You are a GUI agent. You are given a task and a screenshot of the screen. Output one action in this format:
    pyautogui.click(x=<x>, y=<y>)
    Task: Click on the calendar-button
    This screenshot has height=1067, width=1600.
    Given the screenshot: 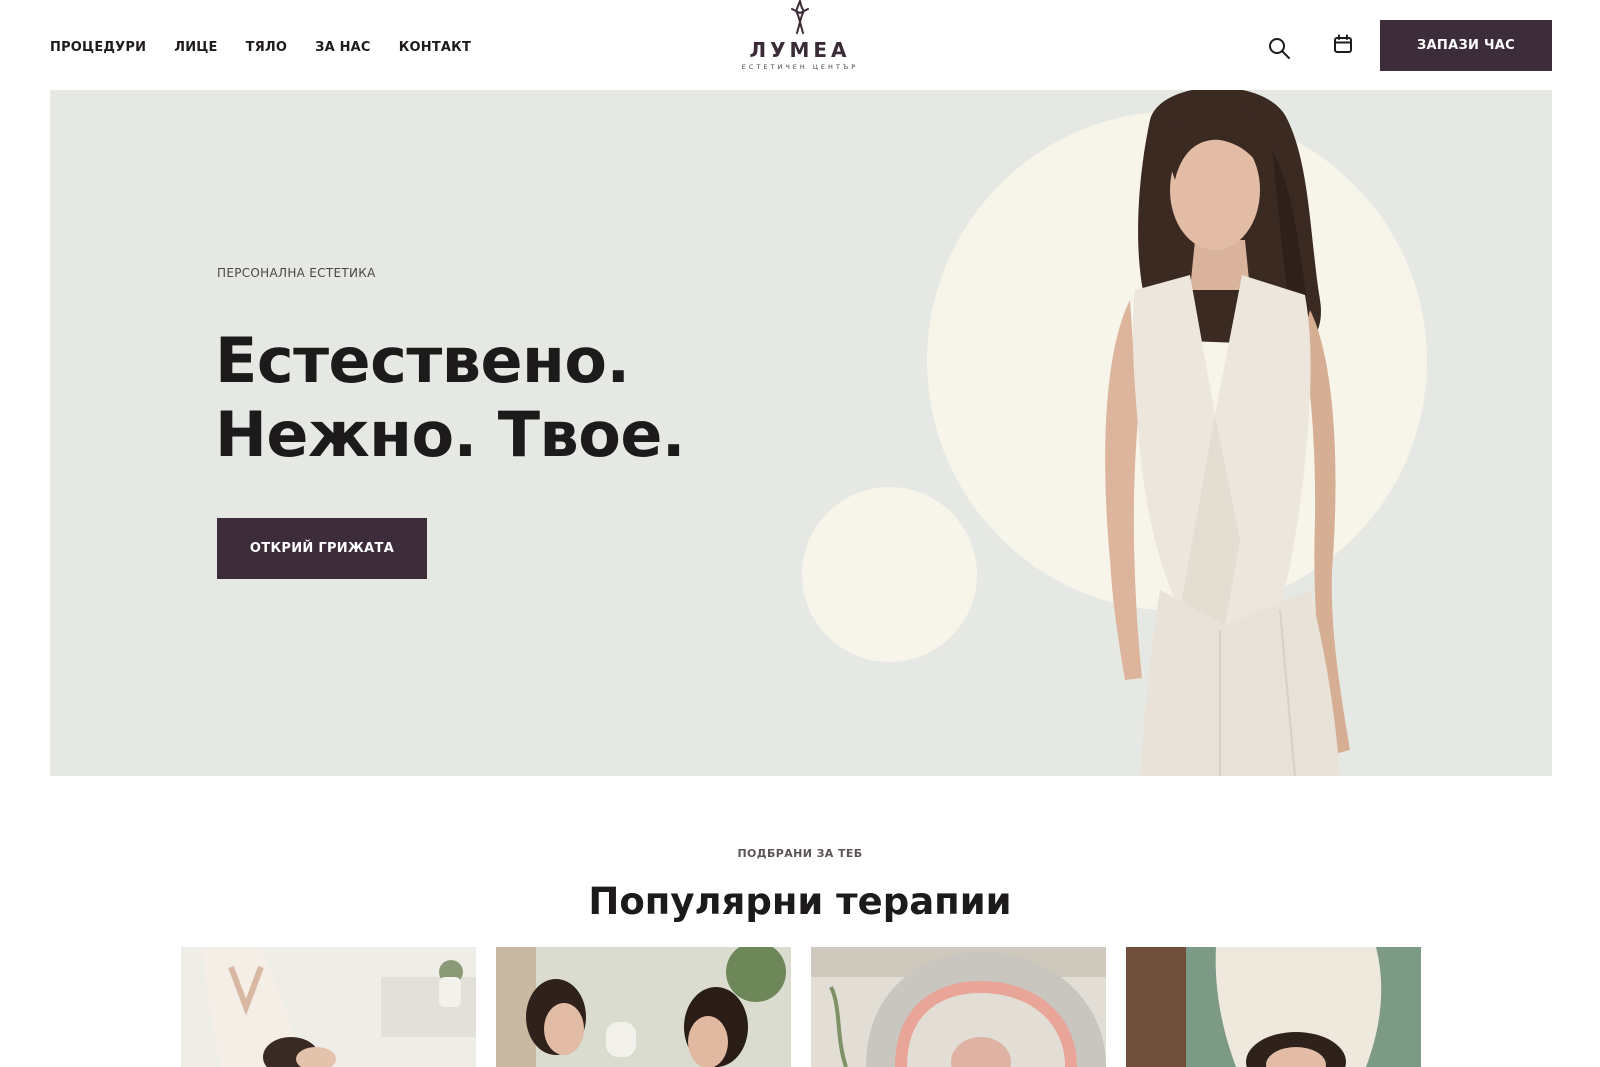 What is the action you would take?
    pyautogui.click(x=1343, y=44)
    